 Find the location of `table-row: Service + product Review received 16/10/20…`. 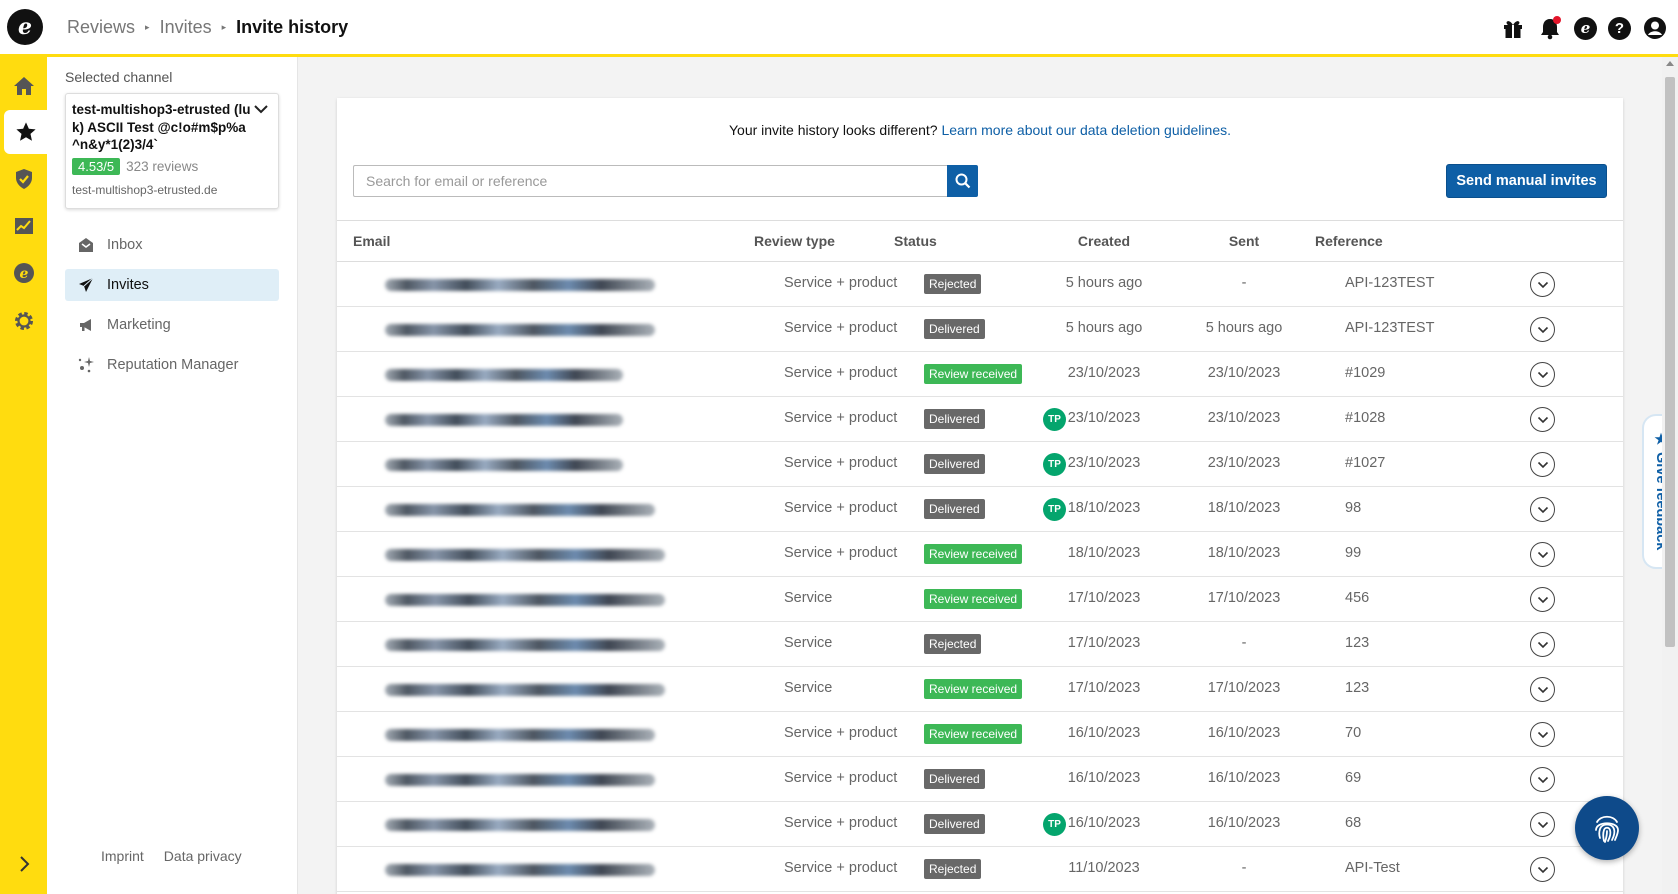

table-row: Service + product Review received 16/10/20… is located at coordinates (980, 734).